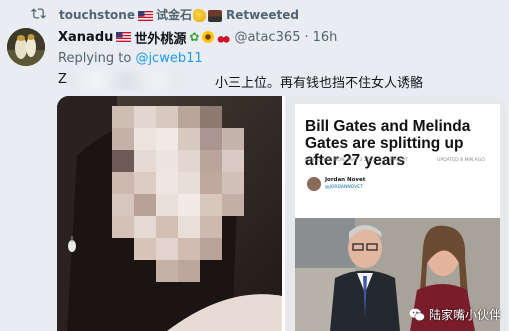 This screenshot has height=331, width=509. Describe the element at coordinates (97, 15) in the screenshot. I see `retweeter-name: touchstone` at that location.